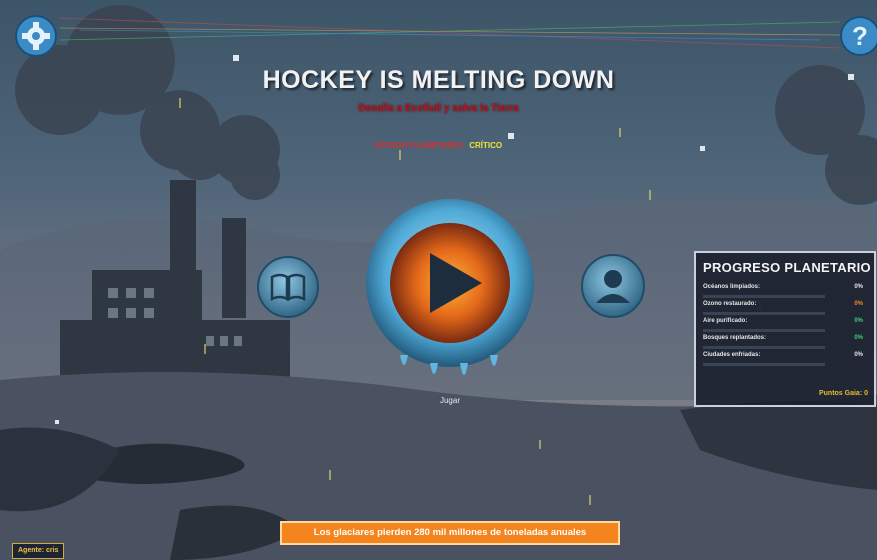  What do you see at coordinates (725, 321) in the screenshot?
I see `progress-label: Aire purificado:` at bounding box center [725, 321].